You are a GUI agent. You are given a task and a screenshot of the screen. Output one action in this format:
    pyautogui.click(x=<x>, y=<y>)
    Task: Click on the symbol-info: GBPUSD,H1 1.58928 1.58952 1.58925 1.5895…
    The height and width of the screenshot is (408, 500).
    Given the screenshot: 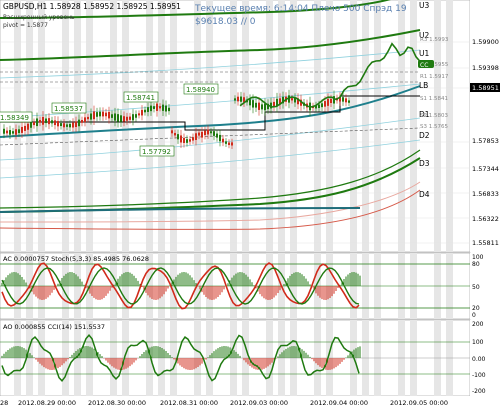 What is the action you would take?
    pyautogui.click(x=92, y=6)
    